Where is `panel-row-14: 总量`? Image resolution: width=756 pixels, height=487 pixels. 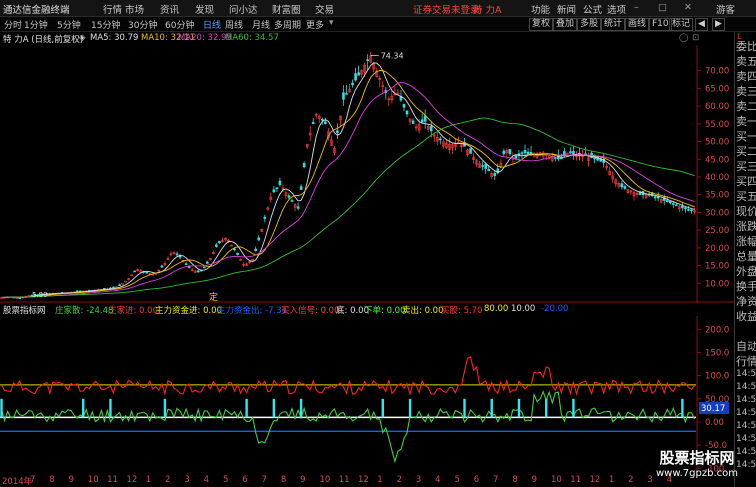
panel-row-14: 总量 is located at coordinates (746, 256).